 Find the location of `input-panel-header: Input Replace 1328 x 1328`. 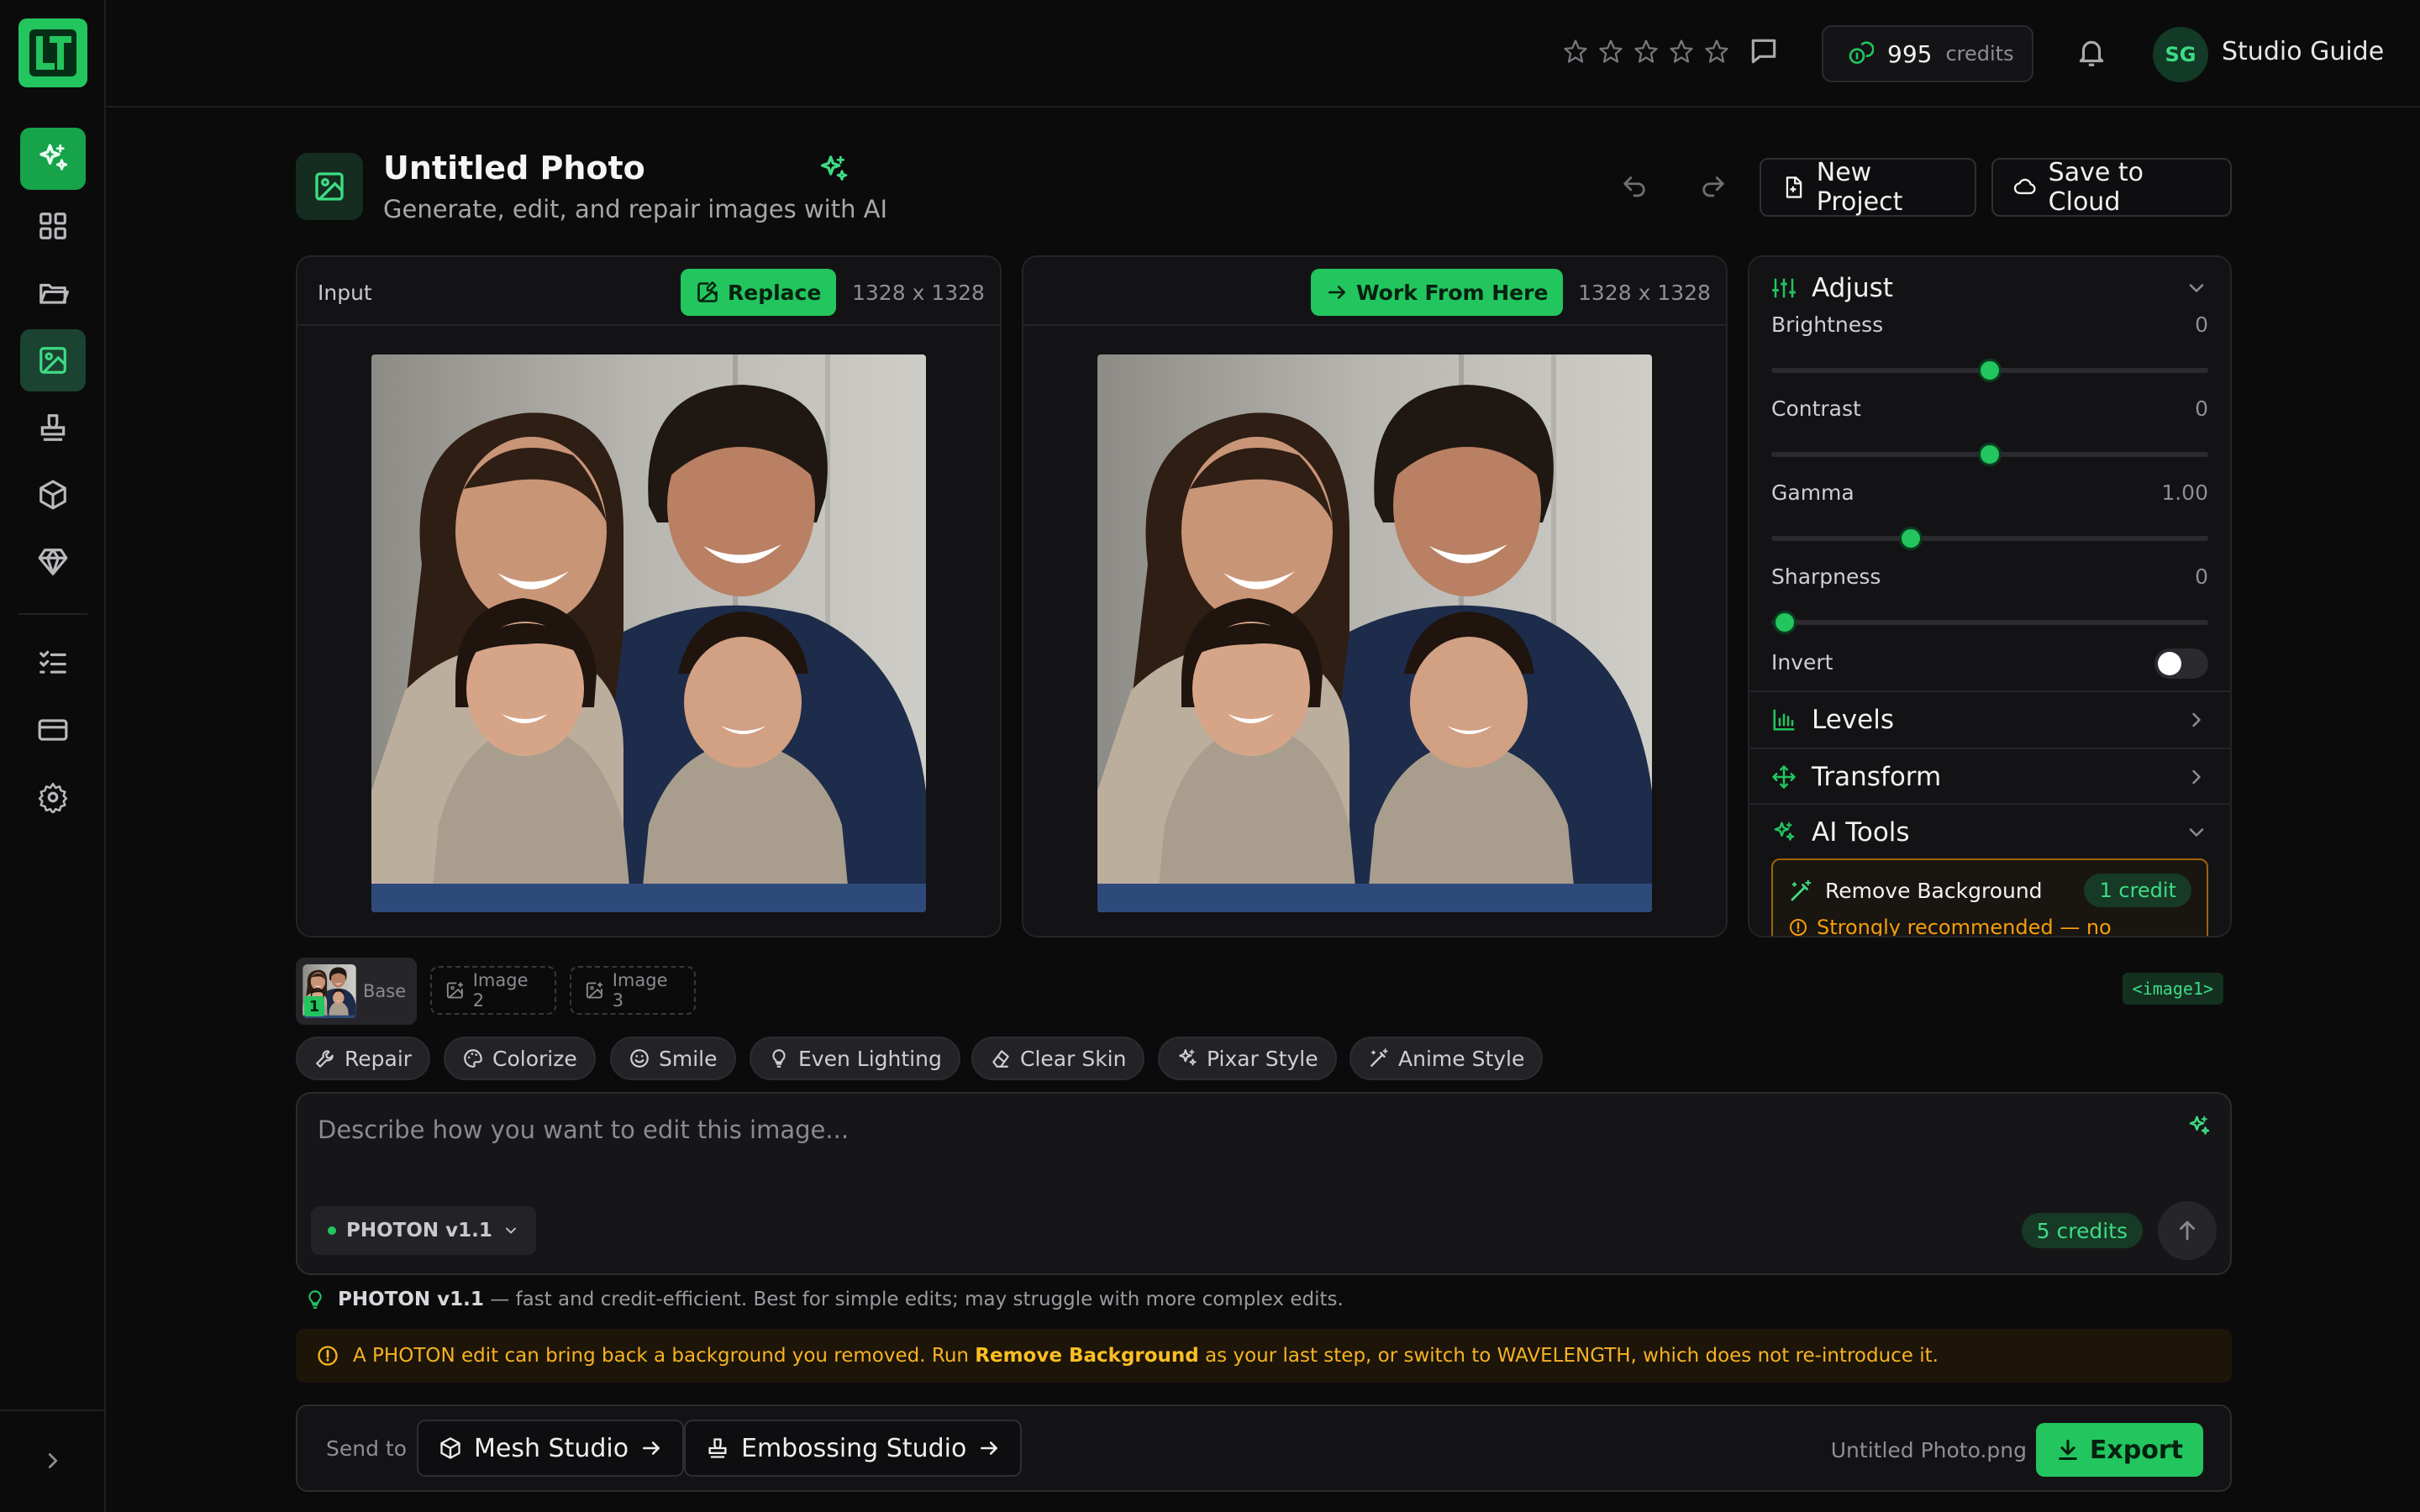

input-panel-header: Input Replace 1328 x 1328 is located at coordinates (648, 291).